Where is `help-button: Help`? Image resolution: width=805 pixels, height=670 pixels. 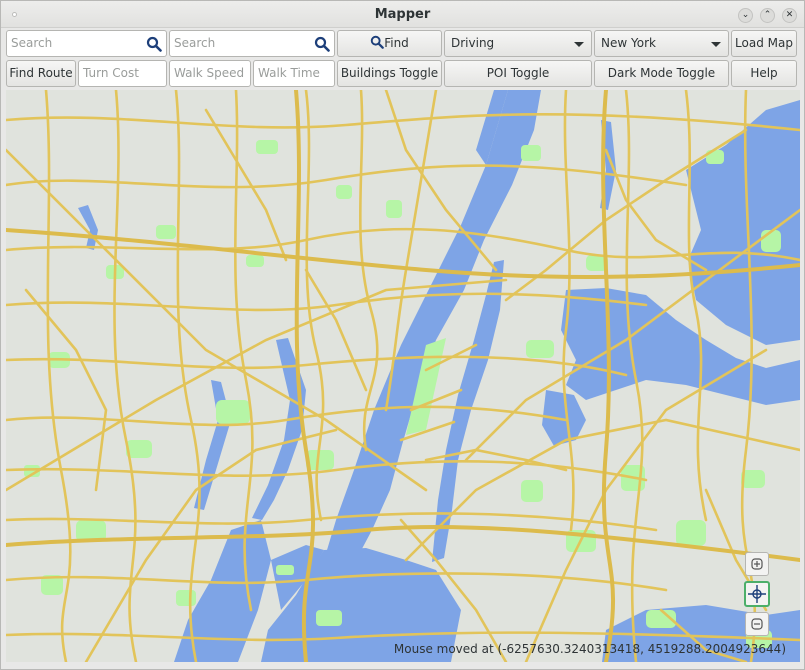 help-button: Help is located at coordinates (764, 73).